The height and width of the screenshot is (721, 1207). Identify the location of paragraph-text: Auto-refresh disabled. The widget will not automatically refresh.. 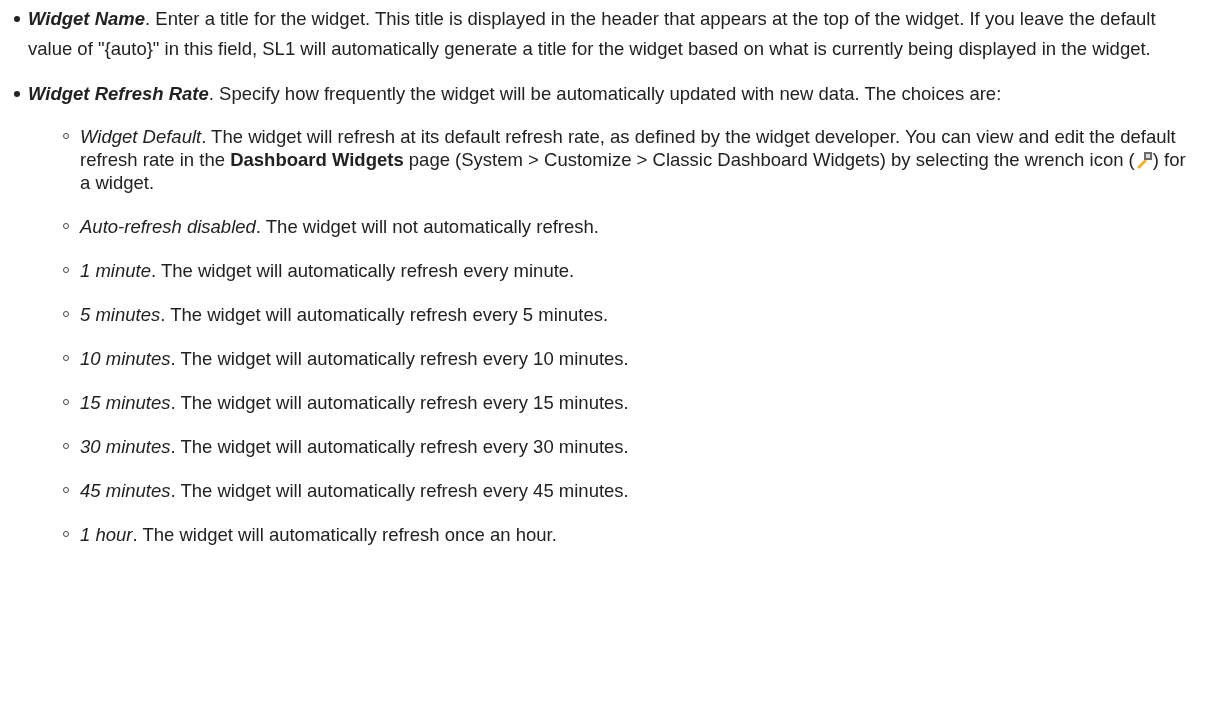
(339, 226).